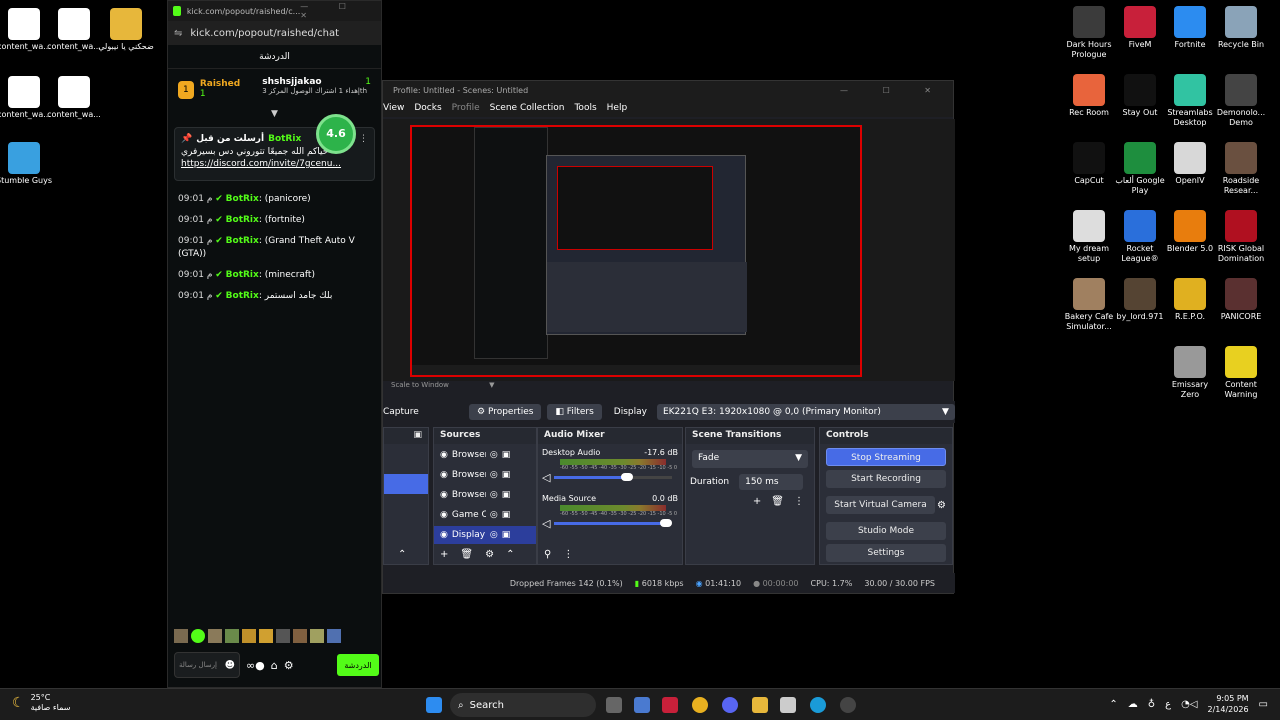 Image resolution: width=1280 pixels, height=720 pixels. Describe the element at coordinates (1189, 704) in the screenshot. I see `wifi-volume-icon: ◔◁` at that location.